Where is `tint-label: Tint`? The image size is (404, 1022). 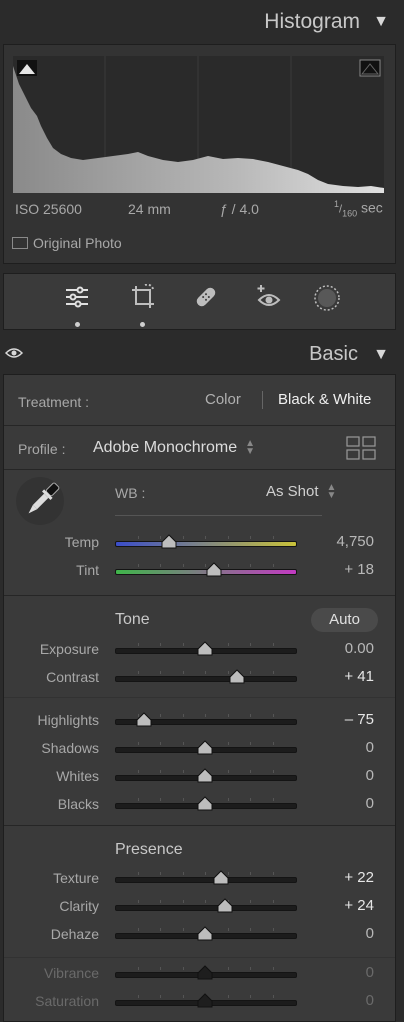
tint-label: Tint is located at coordinates (87, 570).